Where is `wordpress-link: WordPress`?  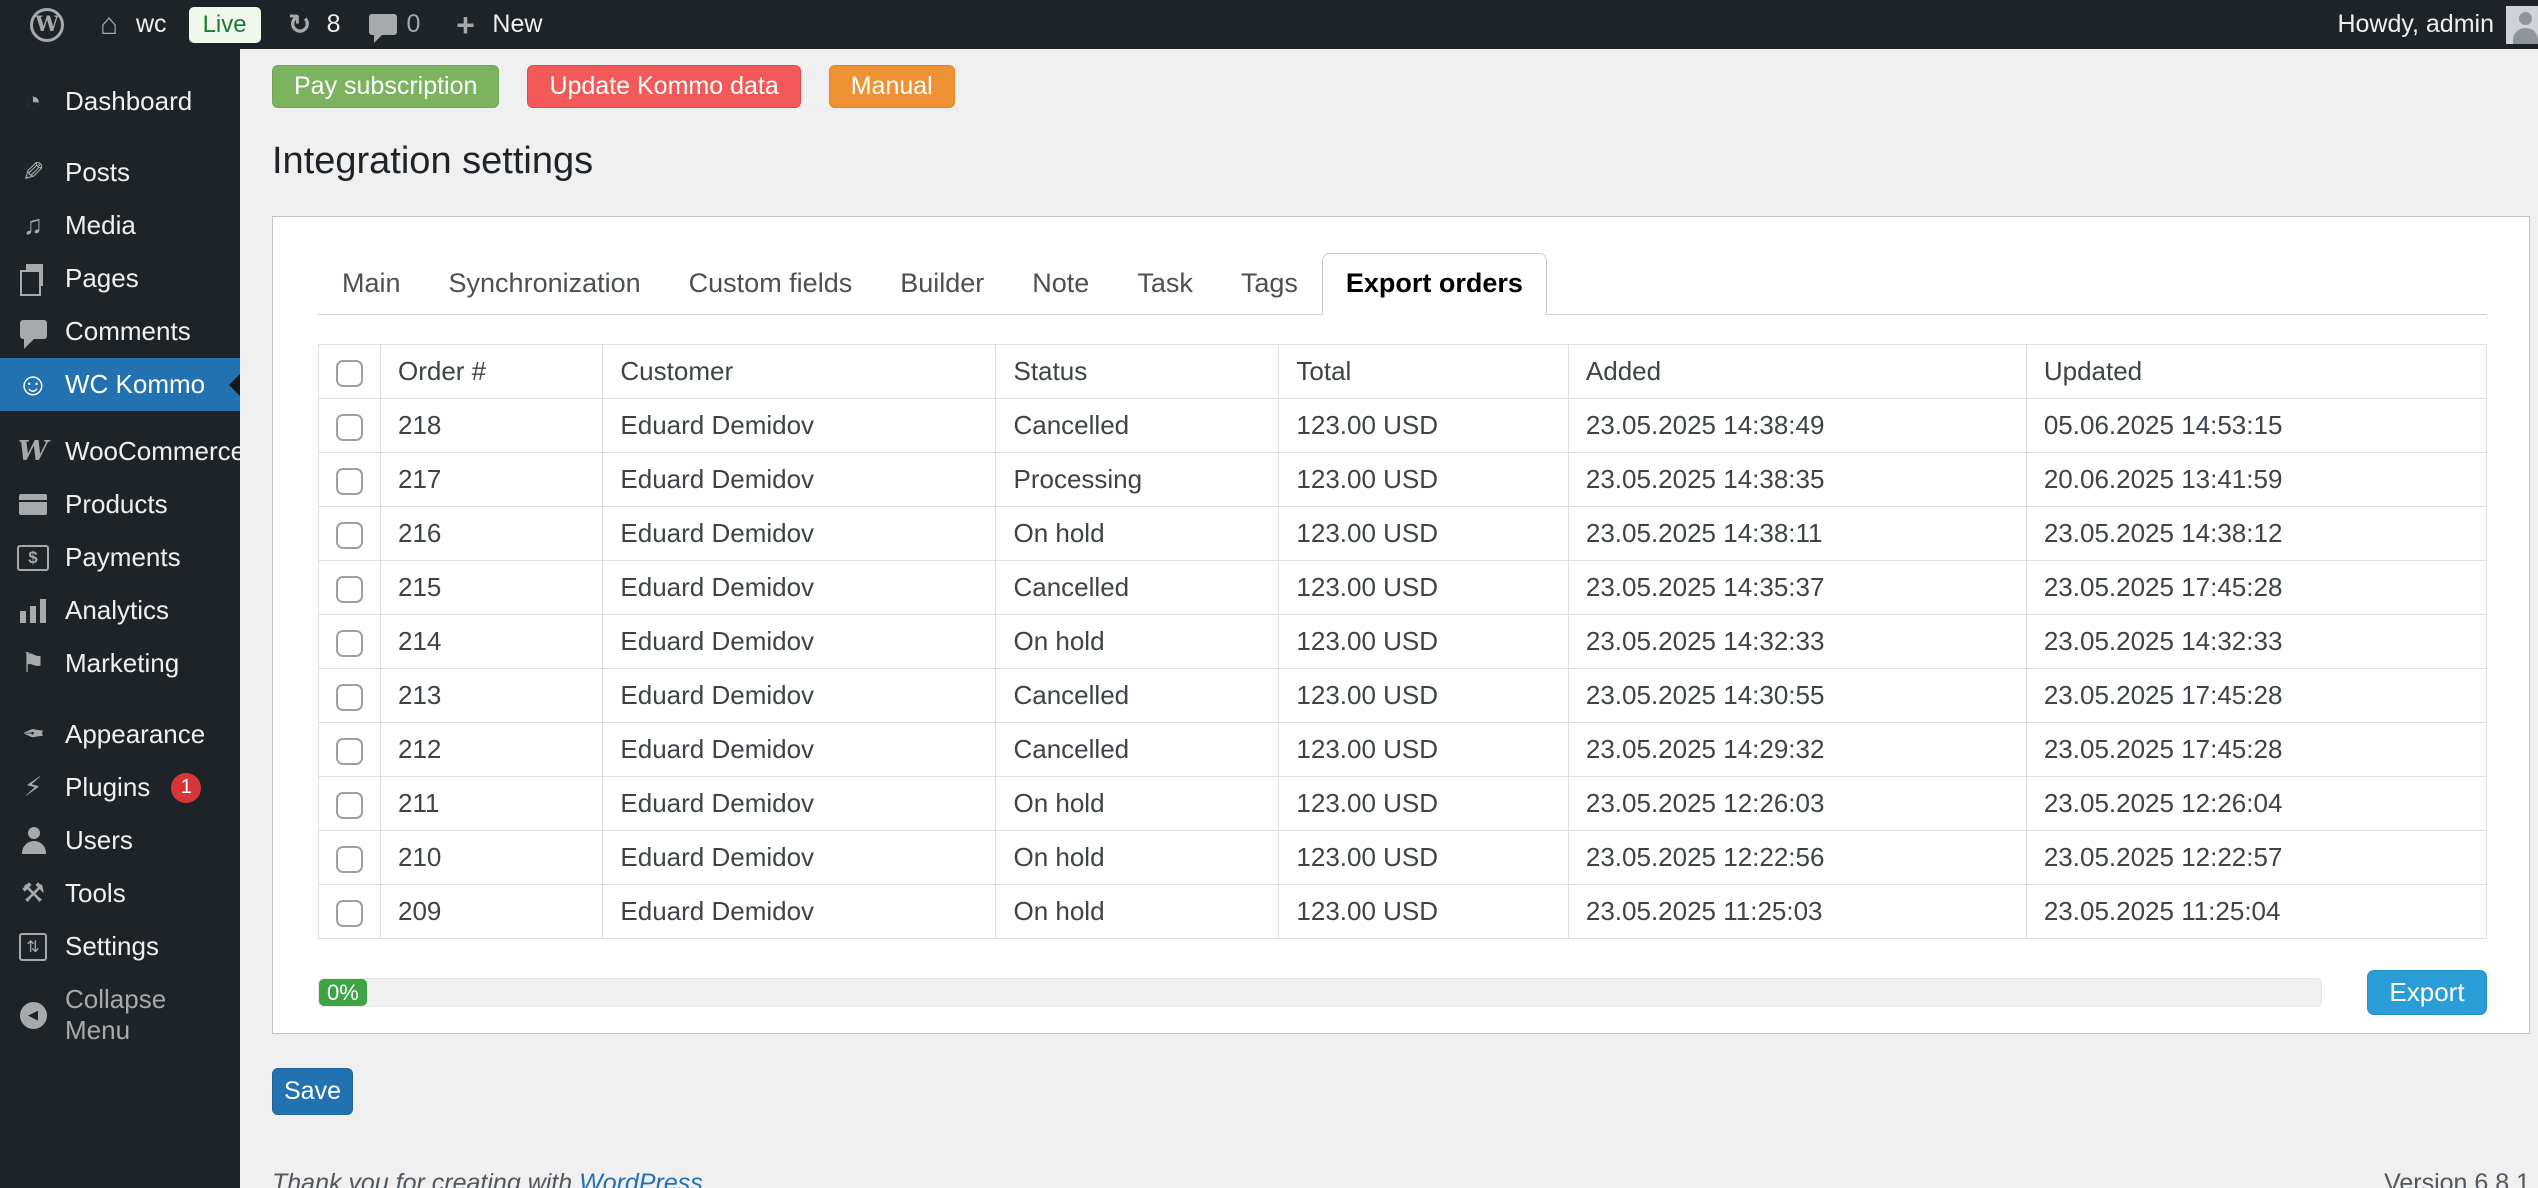 wordpress-link: WordPress is located at coordinates (641, 1178).